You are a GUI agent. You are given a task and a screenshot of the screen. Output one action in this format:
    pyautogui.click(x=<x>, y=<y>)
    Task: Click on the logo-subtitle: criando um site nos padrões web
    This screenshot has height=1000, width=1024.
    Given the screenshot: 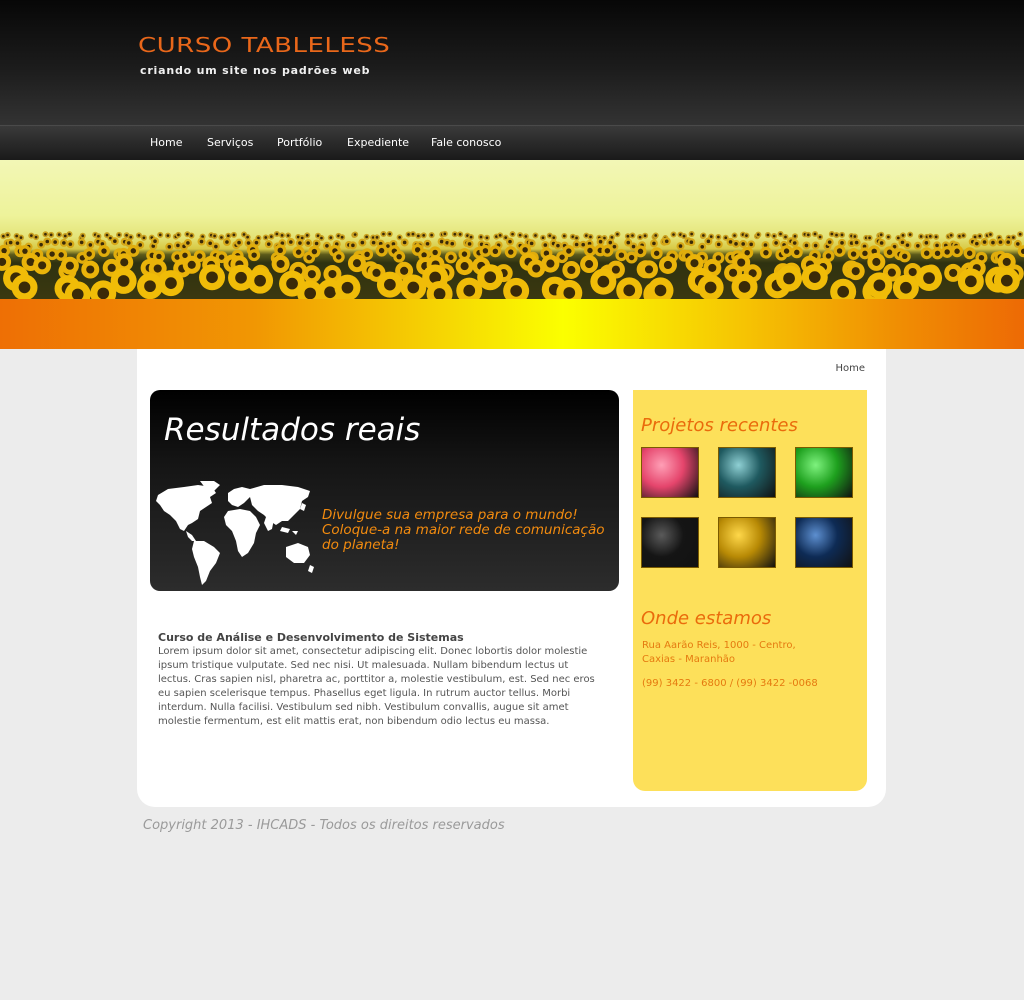 What is the action you would take?
    pyautogui.click(x=255, y=70)
    